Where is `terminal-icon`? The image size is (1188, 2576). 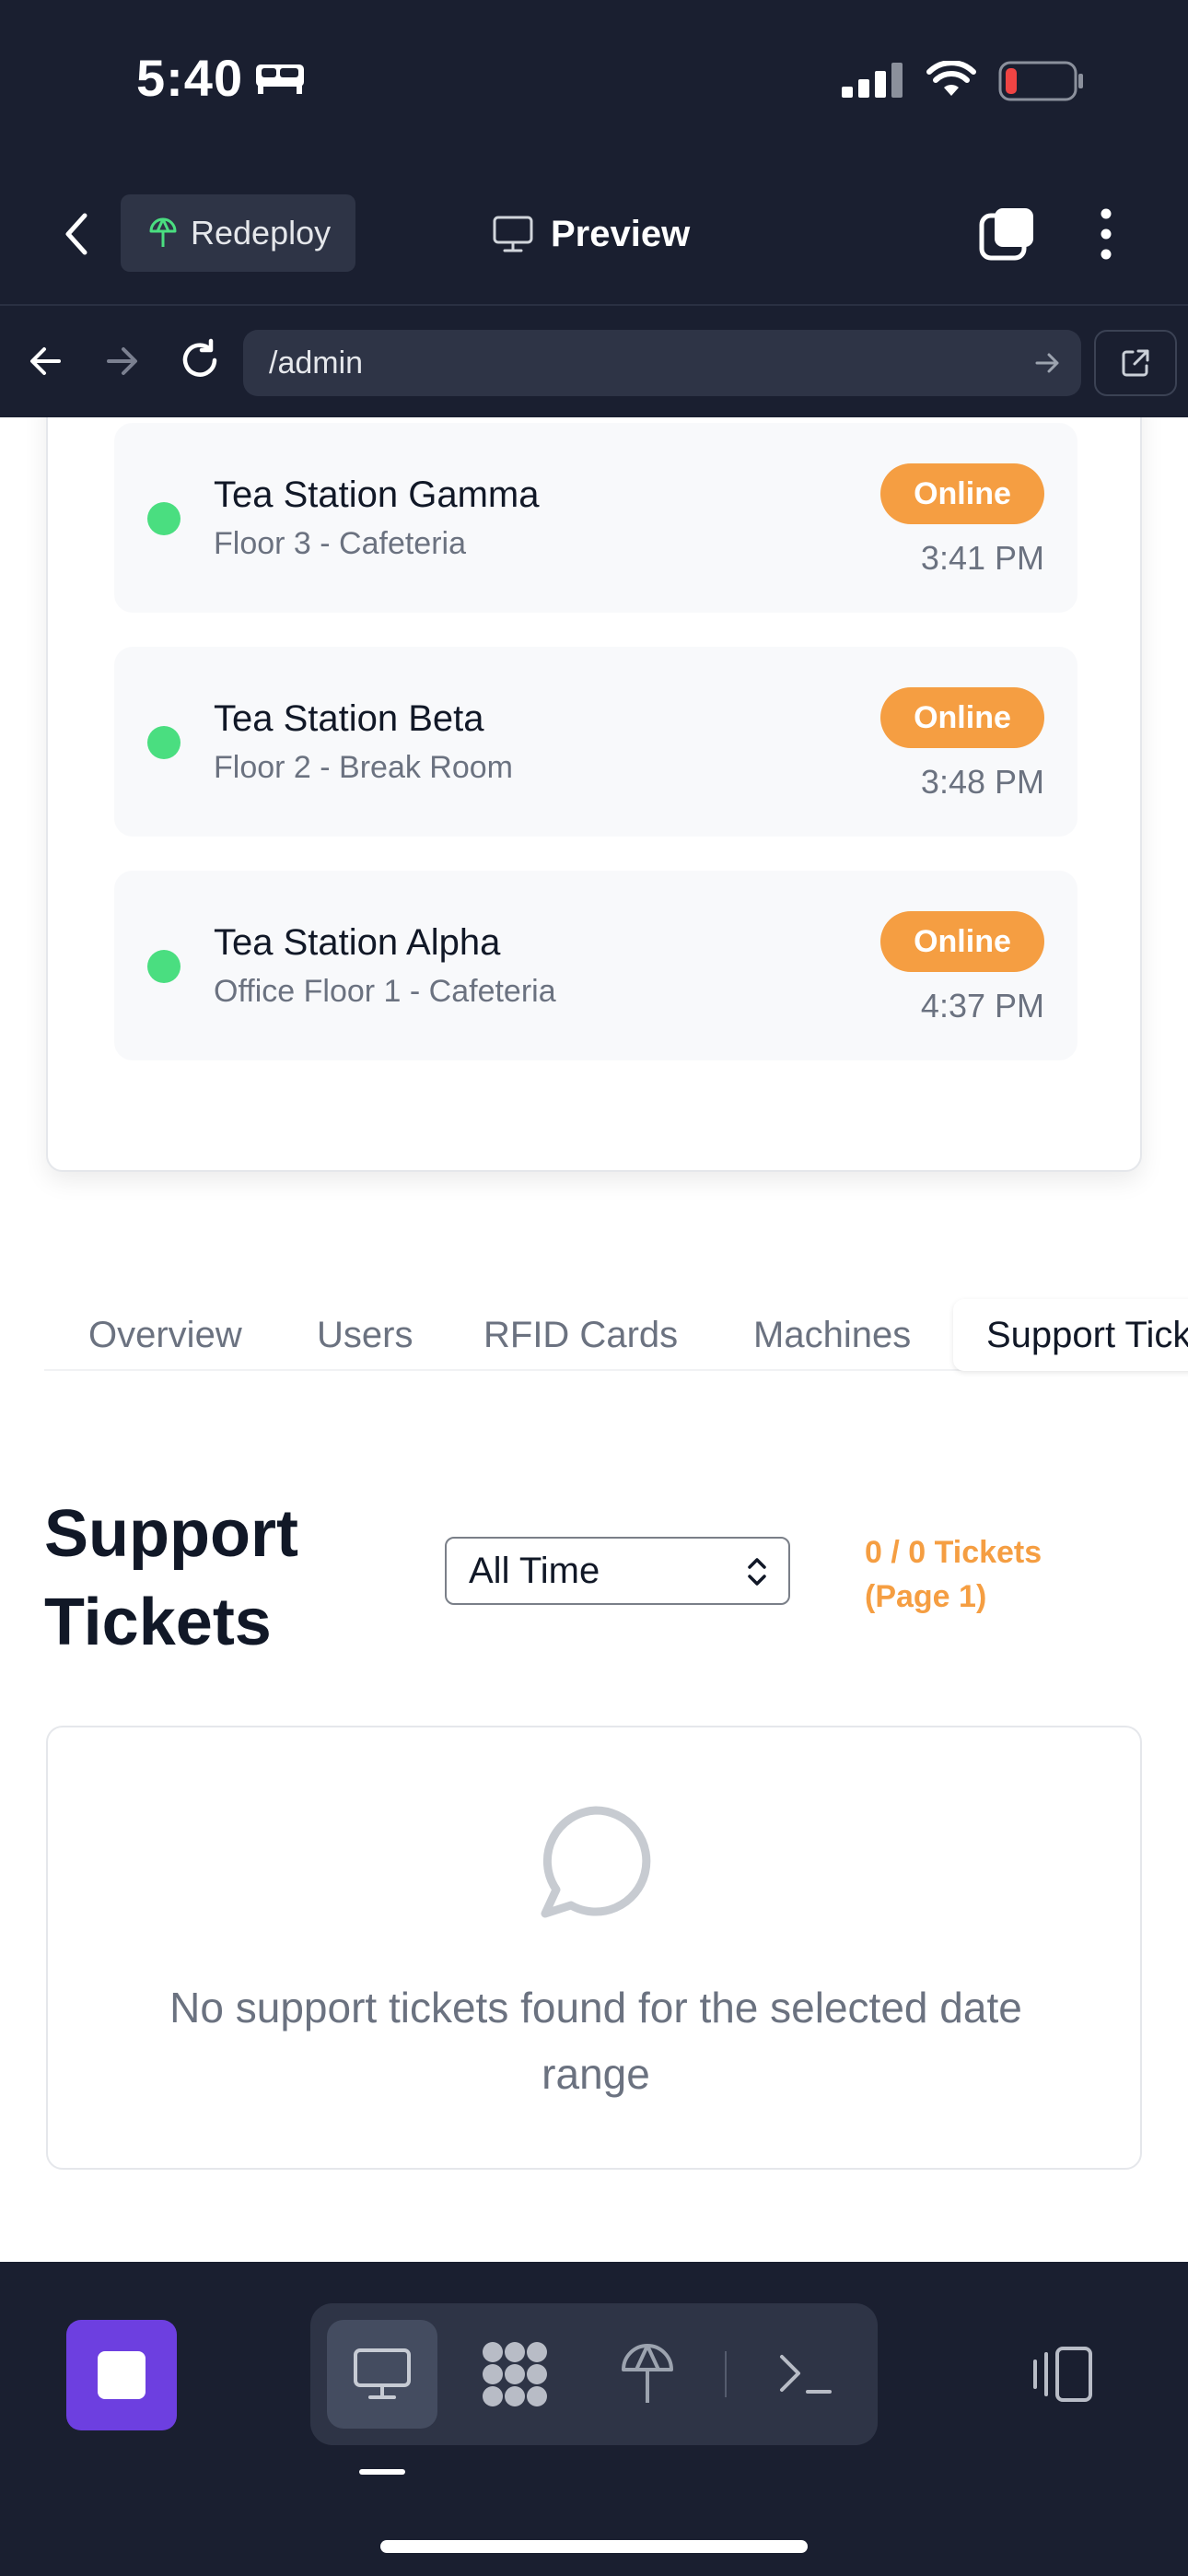 terminal-icon is located at coordinates (806, 2374).